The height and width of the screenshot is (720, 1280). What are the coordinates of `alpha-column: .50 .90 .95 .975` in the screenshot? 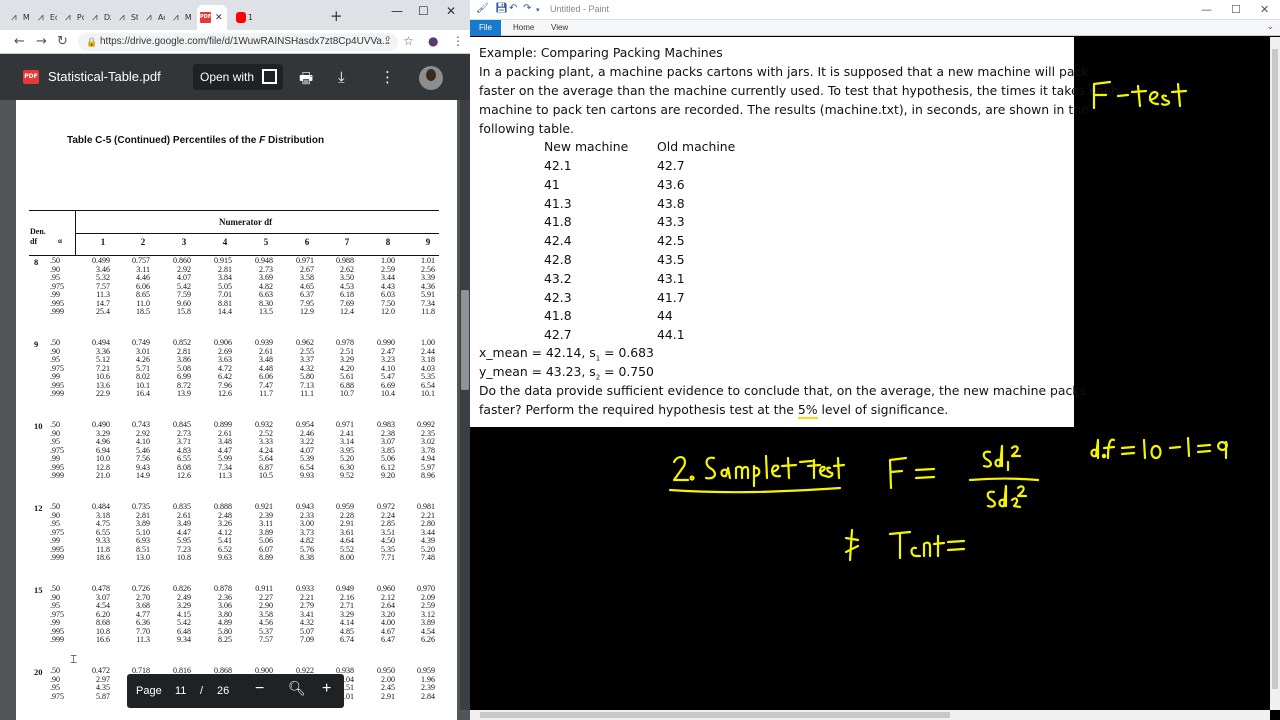 It's located at (57, 683).